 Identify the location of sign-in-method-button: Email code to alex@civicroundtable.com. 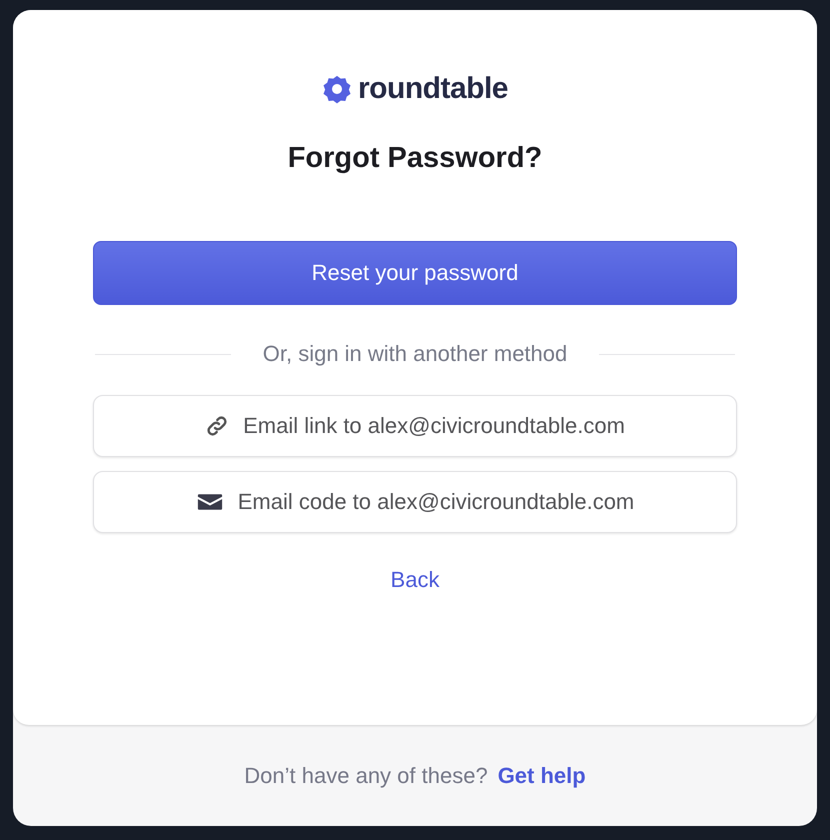
(415, 502).